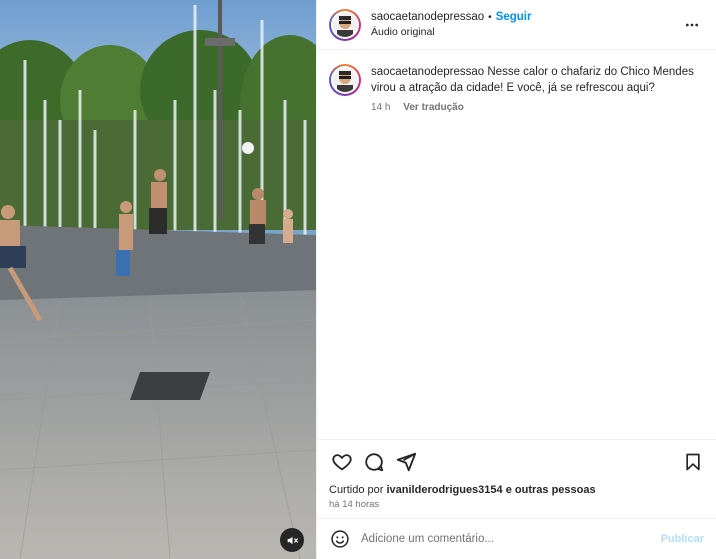 This screenshot has height=559, width=716. I want to click on emoji-button, so click(340, 539).